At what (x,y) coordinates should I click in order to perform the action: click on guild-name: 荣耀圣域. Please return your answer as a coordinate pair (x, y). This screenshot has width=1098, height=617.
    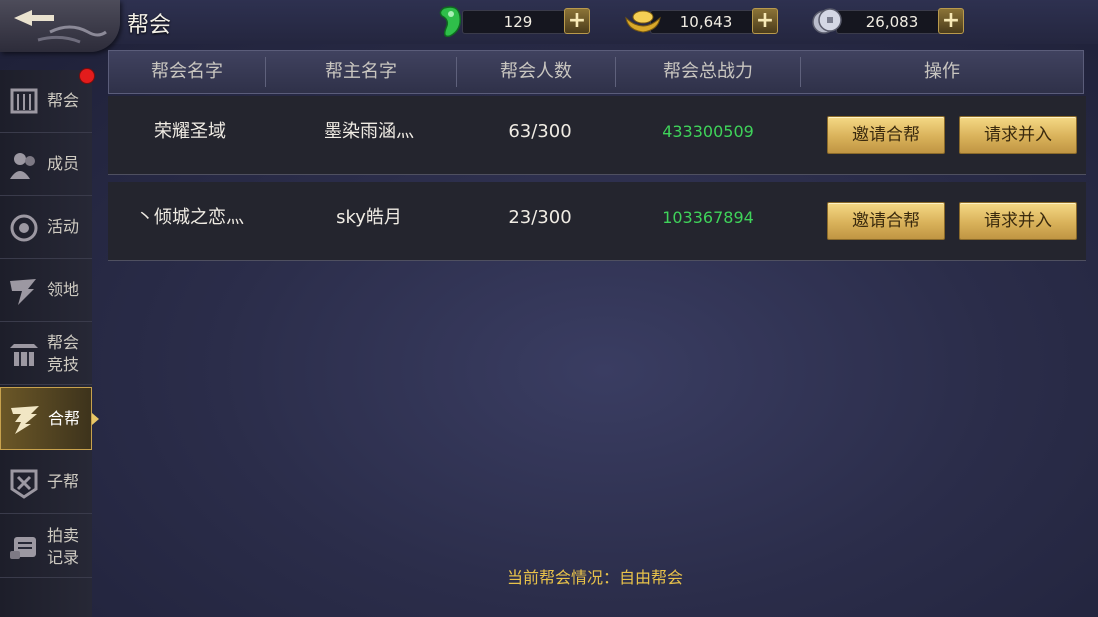
    Looking at the image, I should click on (190, 131).